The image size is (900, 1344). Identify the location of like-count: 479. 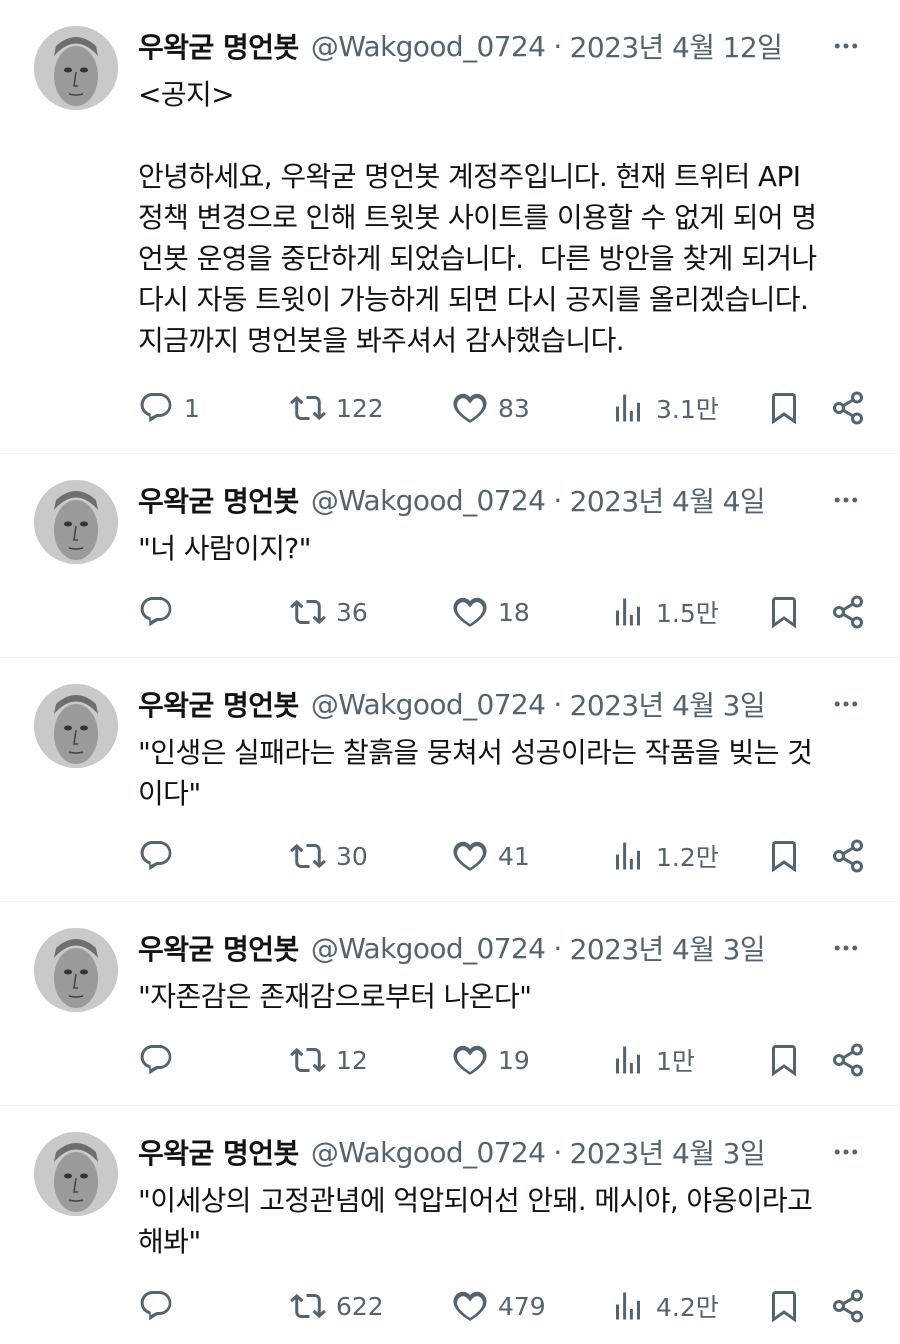
(522, 1306).